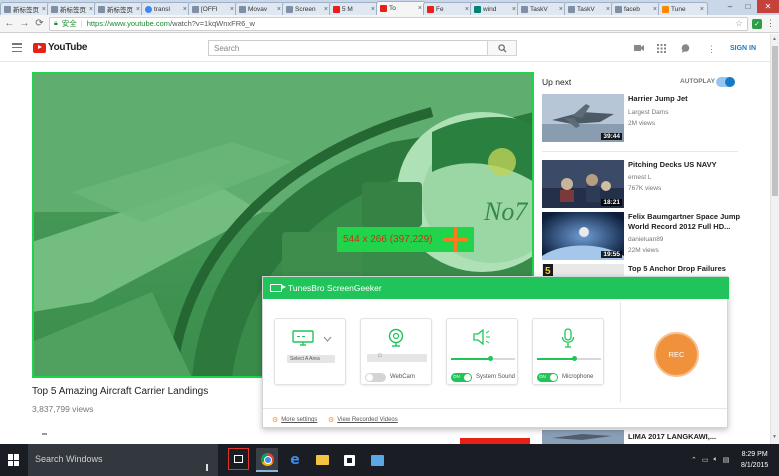  Describe the element at coordinates (482, 351) in the screenshot. I see `system-sound-card: ON System Sound` at that location.